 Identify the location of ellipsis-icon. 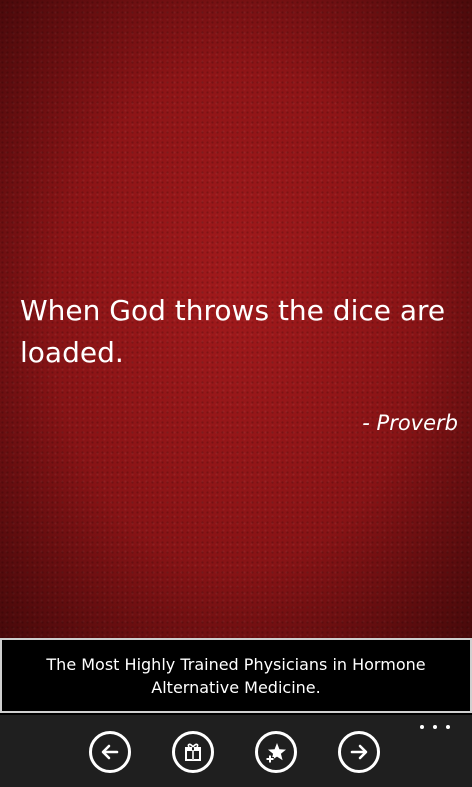
(435, 727).